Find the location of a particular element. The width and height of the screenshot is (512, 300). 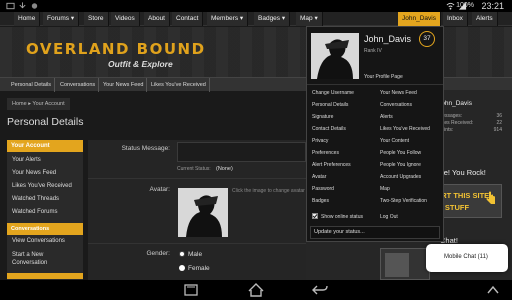

mobile-chat-label: Mobile Chat (11) is located at coordinates (466, 257).